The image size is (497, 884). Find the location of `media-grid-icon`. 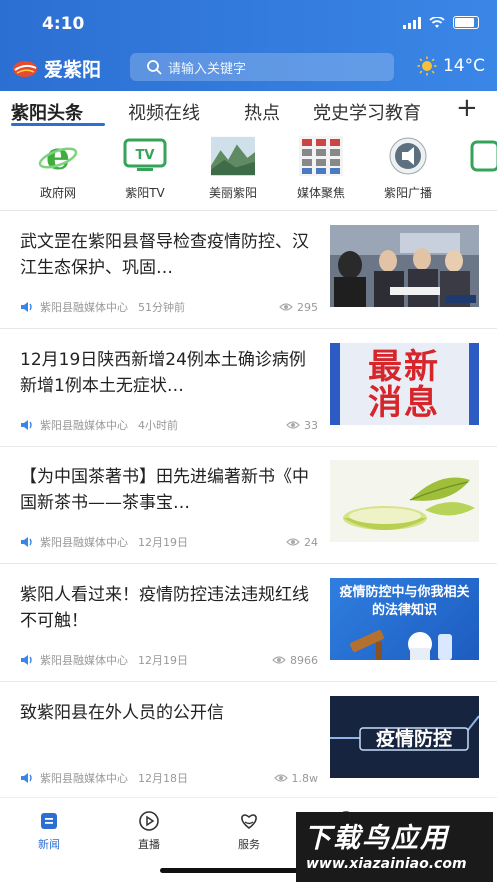

media-grid-icon is located at coordinates (321, 156).